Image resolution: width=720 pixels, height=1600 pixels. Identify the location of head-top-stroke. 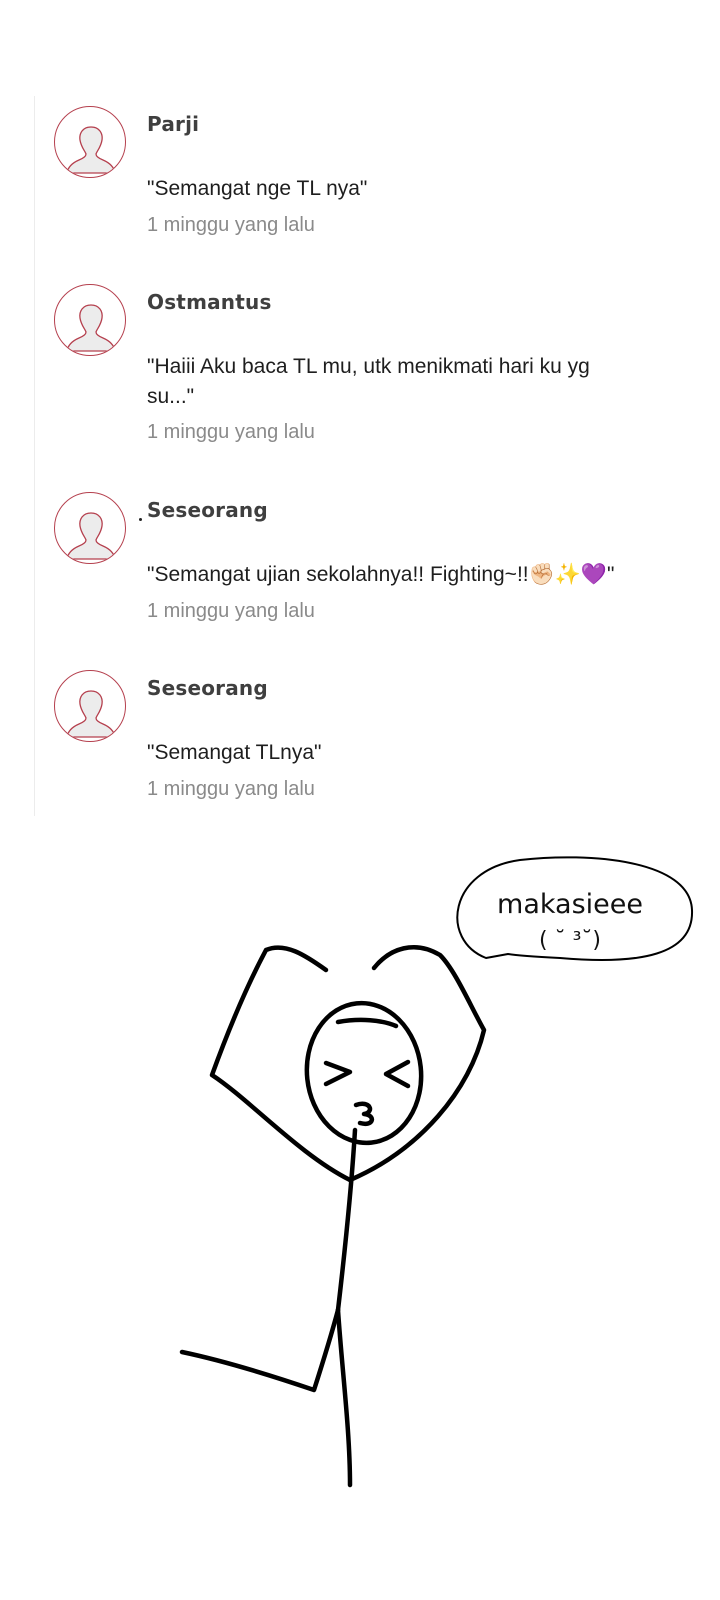
(367, 1023).